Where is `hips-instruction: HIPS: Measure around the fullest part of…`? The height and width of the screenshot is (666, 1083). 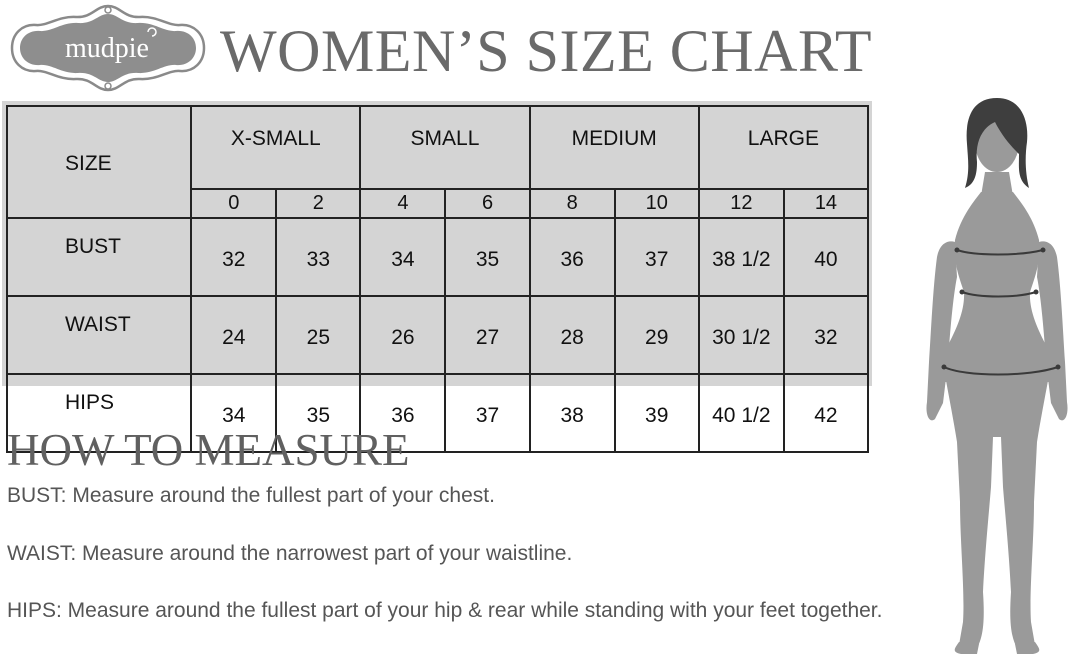
hips-instruction: HIPS: Measure around the fullest part of… is located at coordinates (445, 610).